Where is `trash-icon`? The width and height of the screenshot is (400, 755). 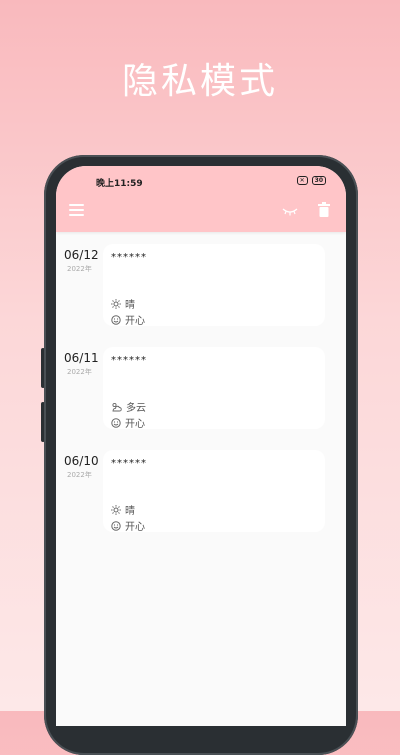 trash-icon is located at coordinates (324, 209).